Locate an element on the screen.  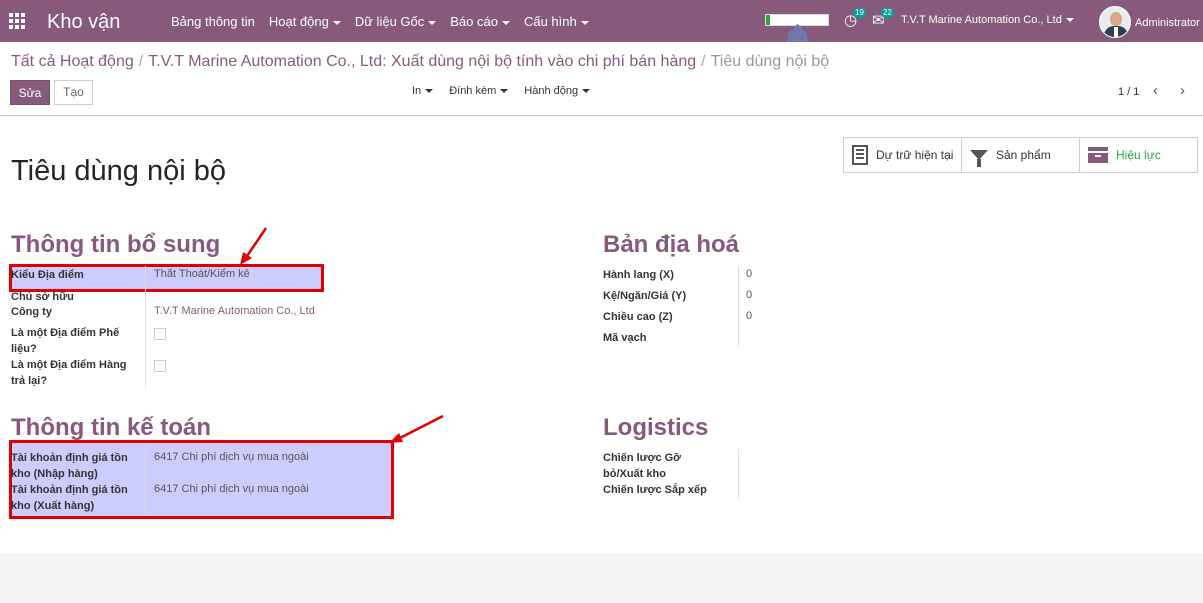
location-type-value: Thất Thoát/Kiểm kê is located at coordinates (202, 274).